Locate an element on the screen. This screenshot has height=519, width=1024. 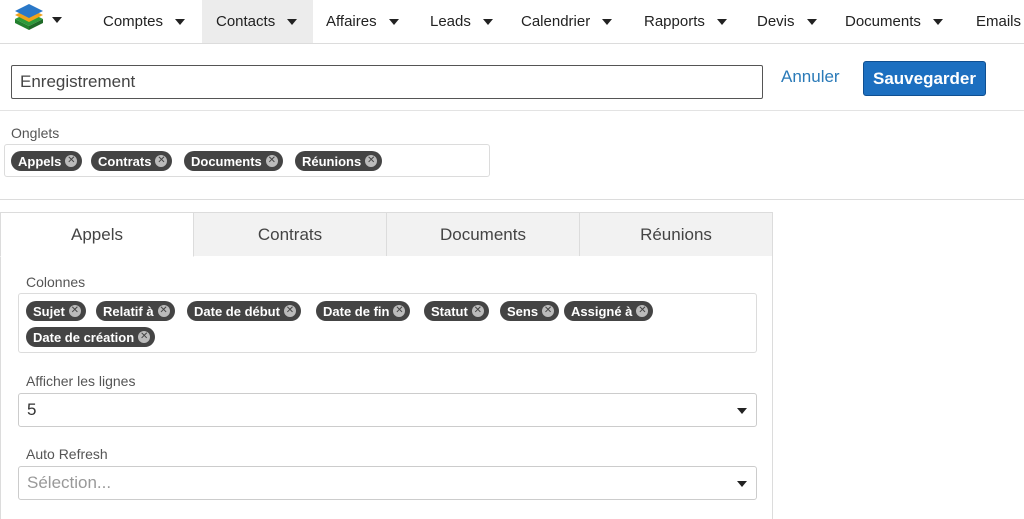
save-button: Sauvegarder is located at coordinates (924, 78).